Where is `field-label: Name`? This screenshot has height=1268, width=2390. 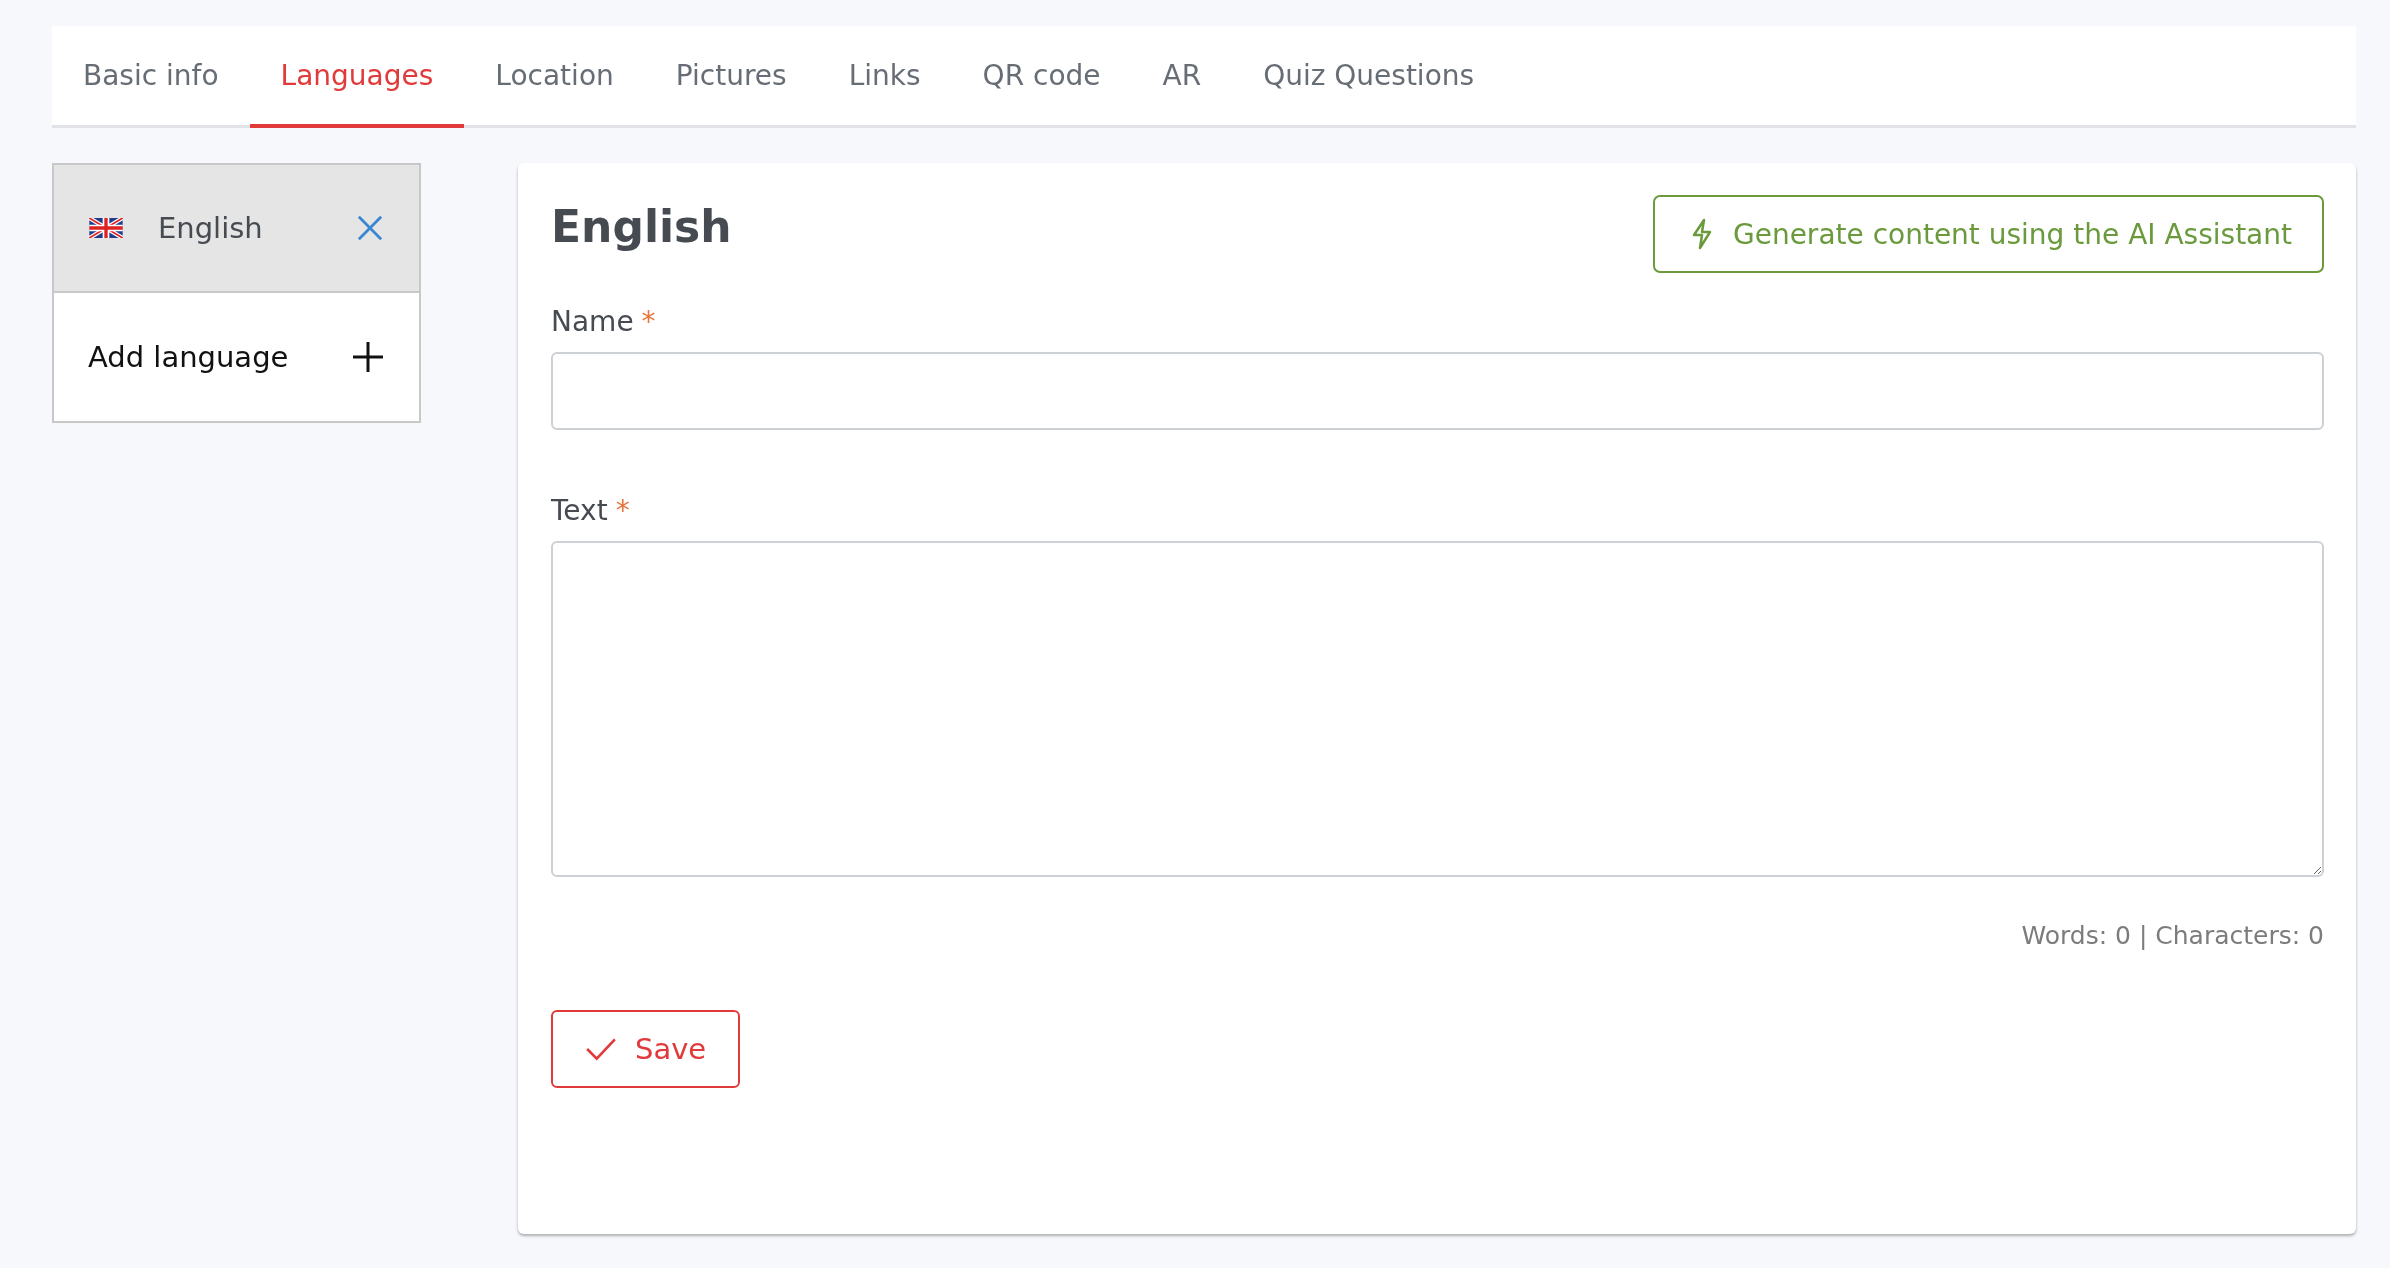
field-label: Name is located at coordinates (592, 321).